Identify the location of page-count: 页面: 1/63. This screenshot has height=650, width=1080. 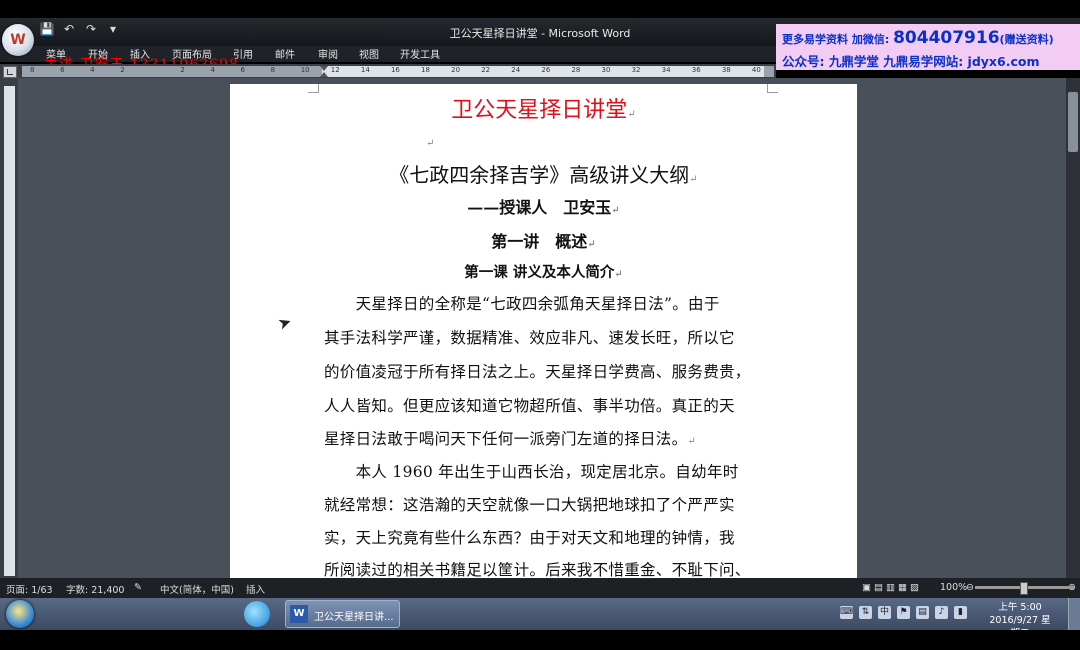
(29, 589).